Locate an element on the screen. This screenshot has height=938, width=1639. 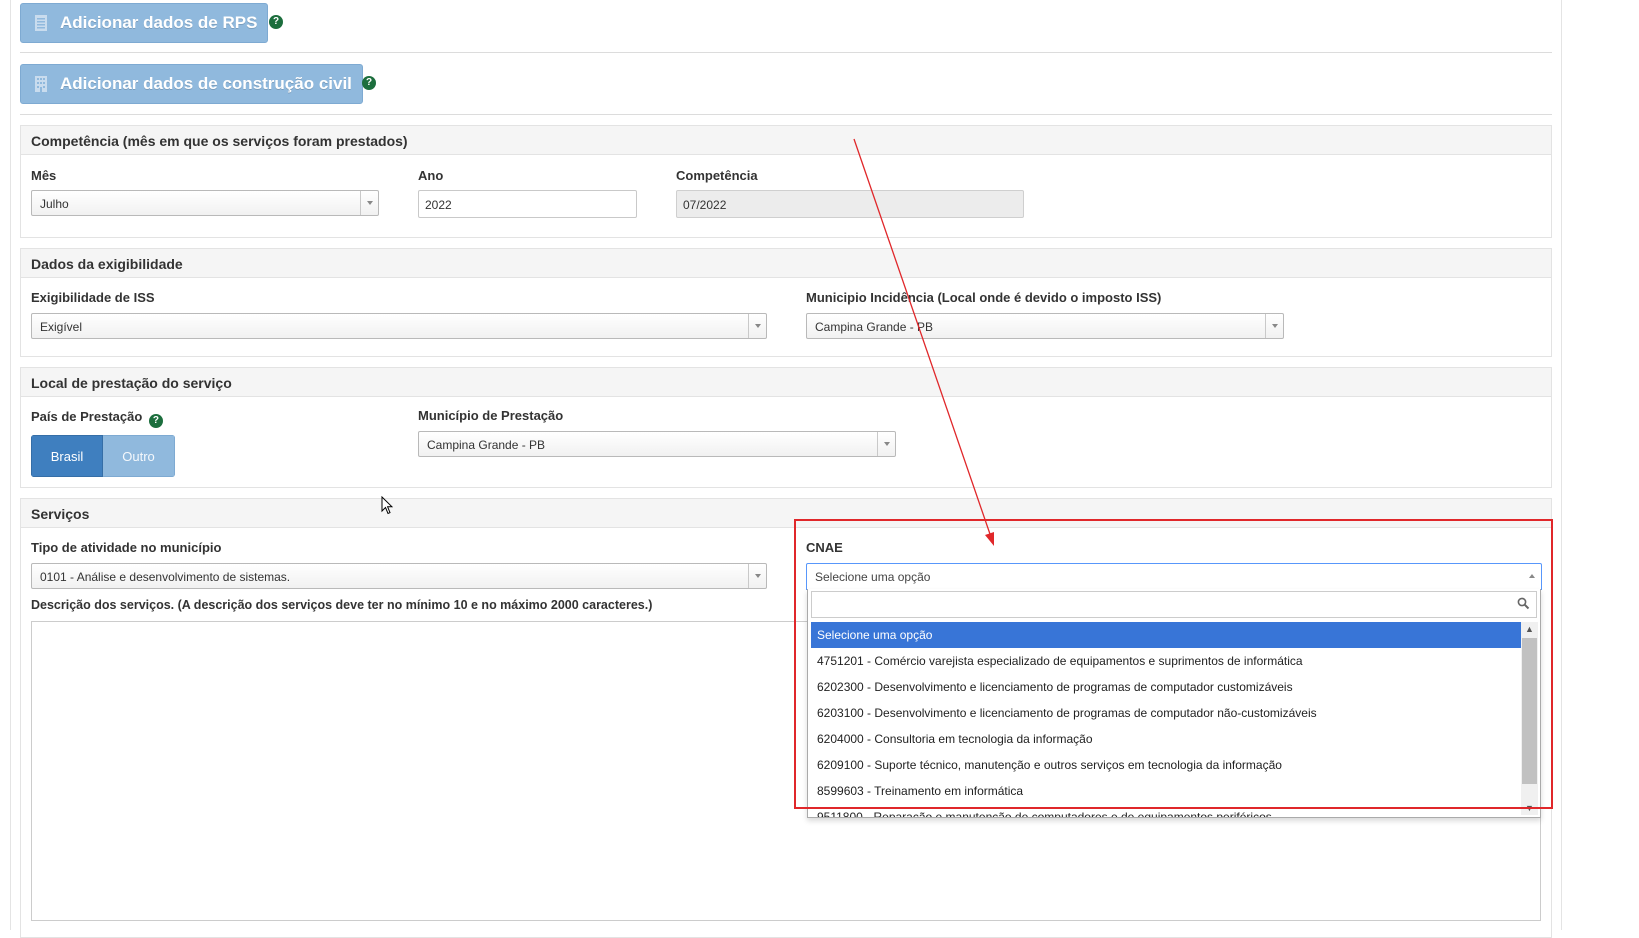
brasil-toggle-button: Brasil is located at coordinates (67, 456).